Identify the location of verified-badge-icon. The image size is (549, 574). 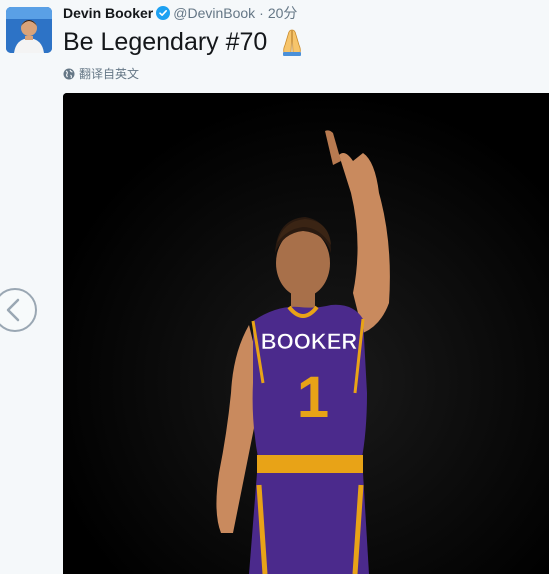
(163, 13).